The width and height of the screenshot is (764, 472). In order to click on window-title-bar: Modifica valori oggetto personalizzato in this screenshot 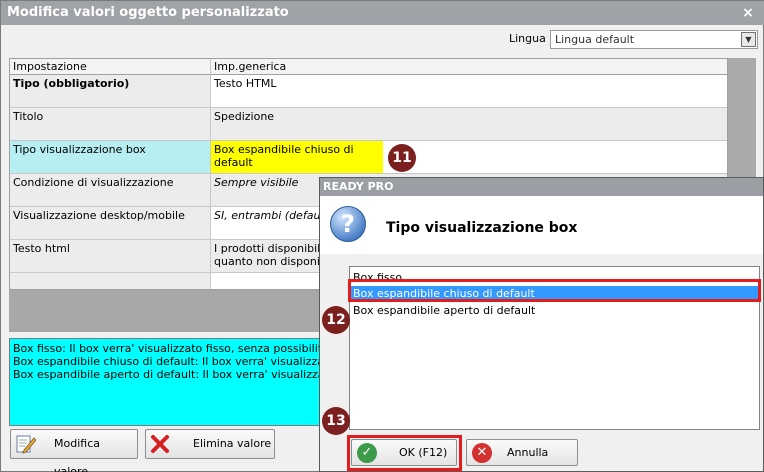, I will do `click(382, 13)`.